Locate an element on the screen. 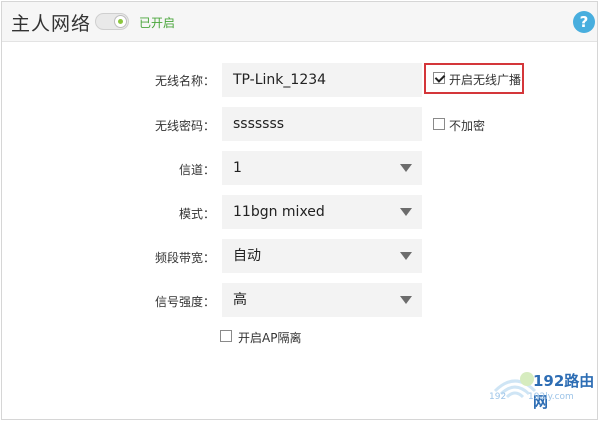 This screenshot has height=422, width=600. watermark-text: 192路由网 is located at coordinates (564, 391).